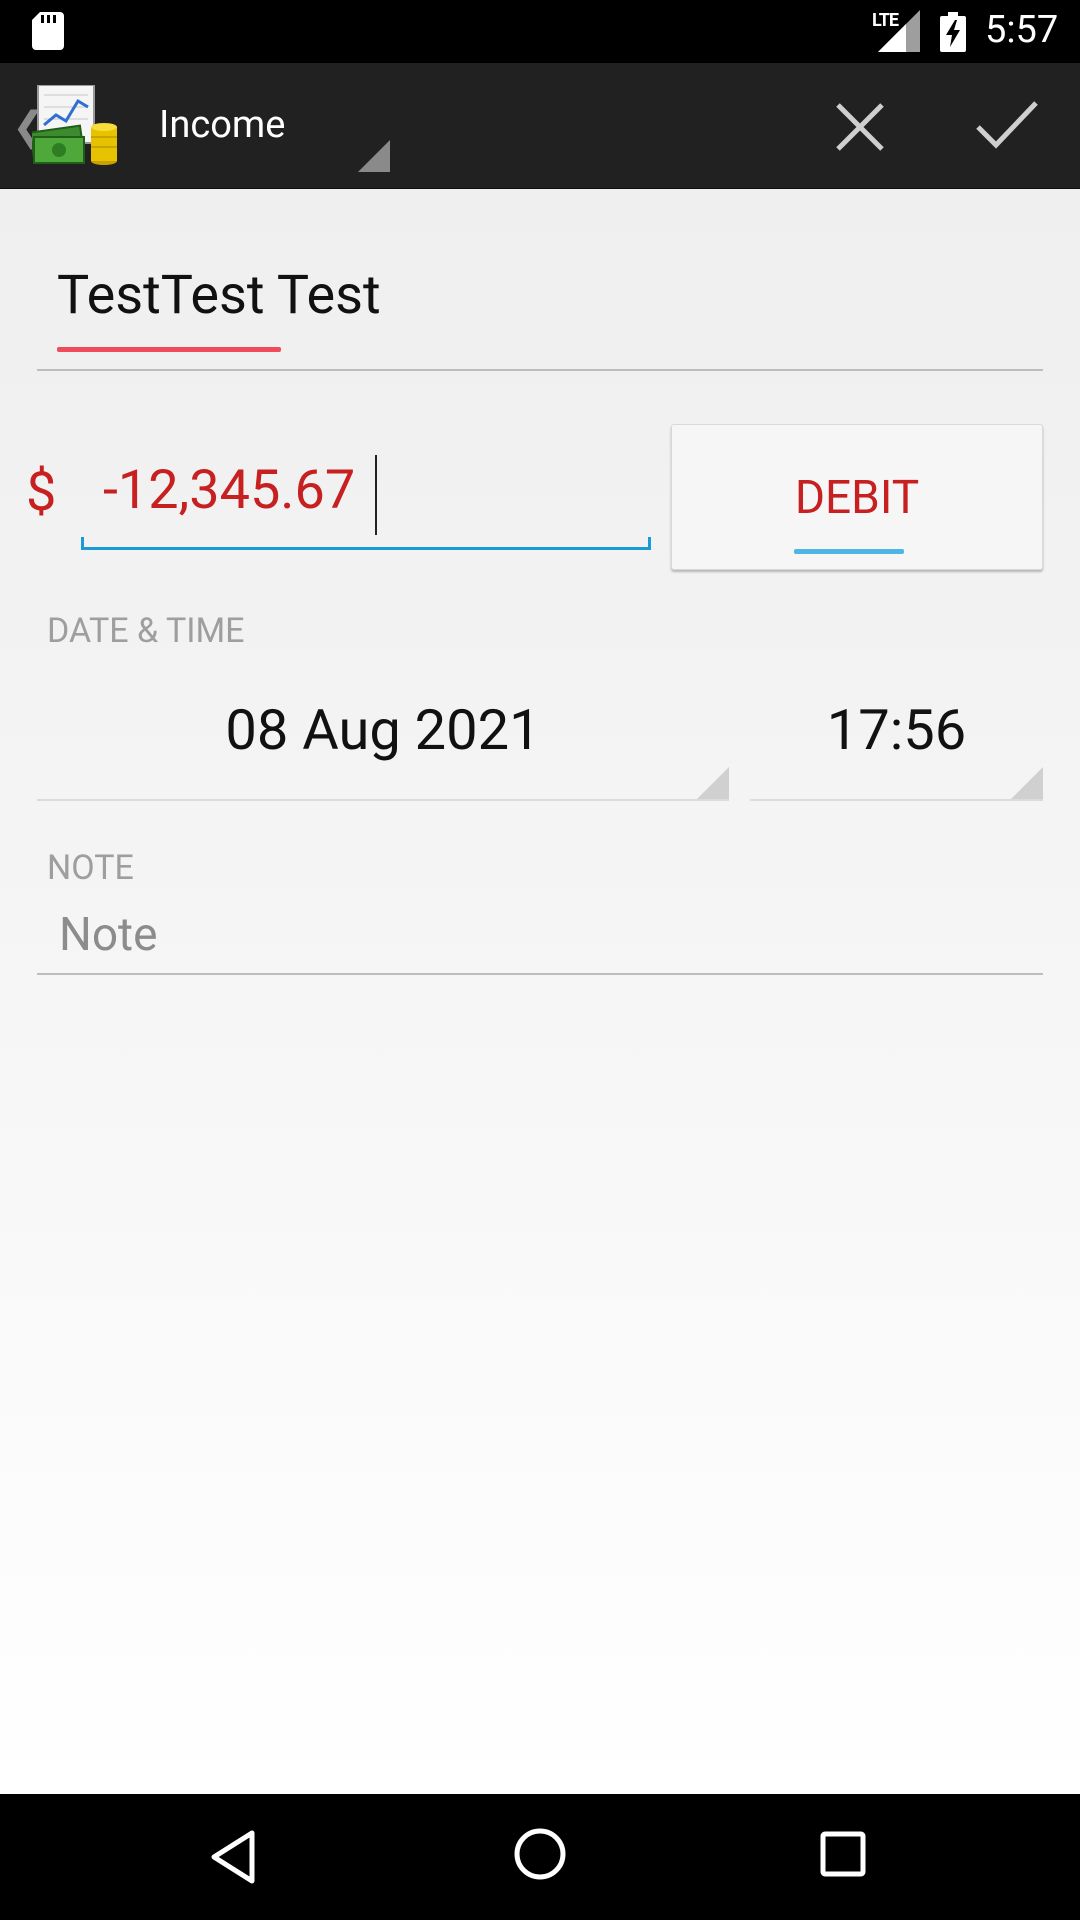 This screenshot has height=1920, width=1080. What do you see at coordinates (229, 490) in the screenshot?
I see `amount-text: -12,345.67` at bounding box center [229, 490].